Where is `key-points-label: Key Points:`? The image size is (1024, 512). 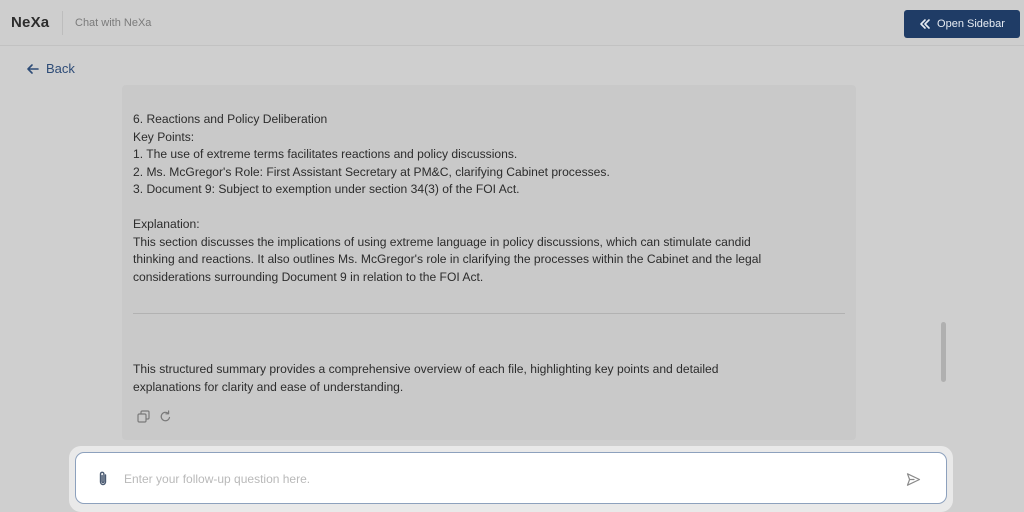 key-points-label: Key Points: is located at coordinates (164, 136).